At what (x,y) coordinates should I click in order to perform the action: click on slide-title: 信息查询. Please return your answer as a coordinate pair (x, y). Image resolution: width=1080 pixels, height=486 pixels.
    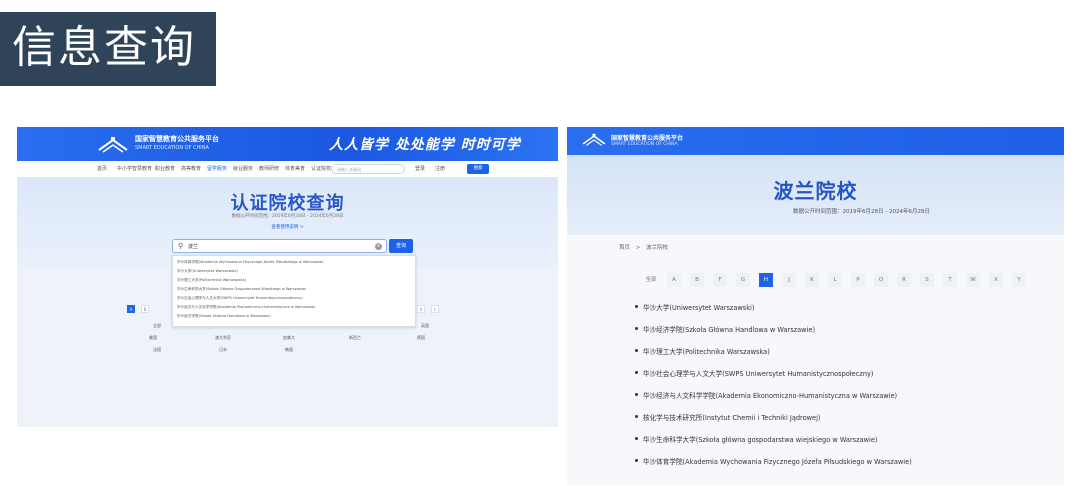
    Looking at the image, I should click on (104, 47).